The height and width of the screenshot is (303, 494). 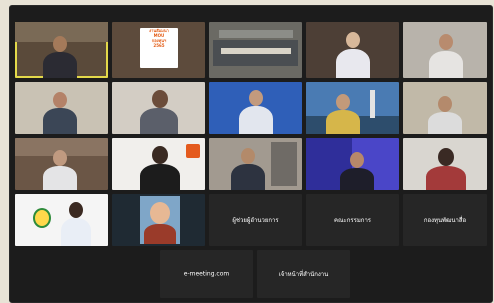 I want to click on participant-name: ผู้ช่วยผู้อำนวยการ, so click(x=255, y=220).